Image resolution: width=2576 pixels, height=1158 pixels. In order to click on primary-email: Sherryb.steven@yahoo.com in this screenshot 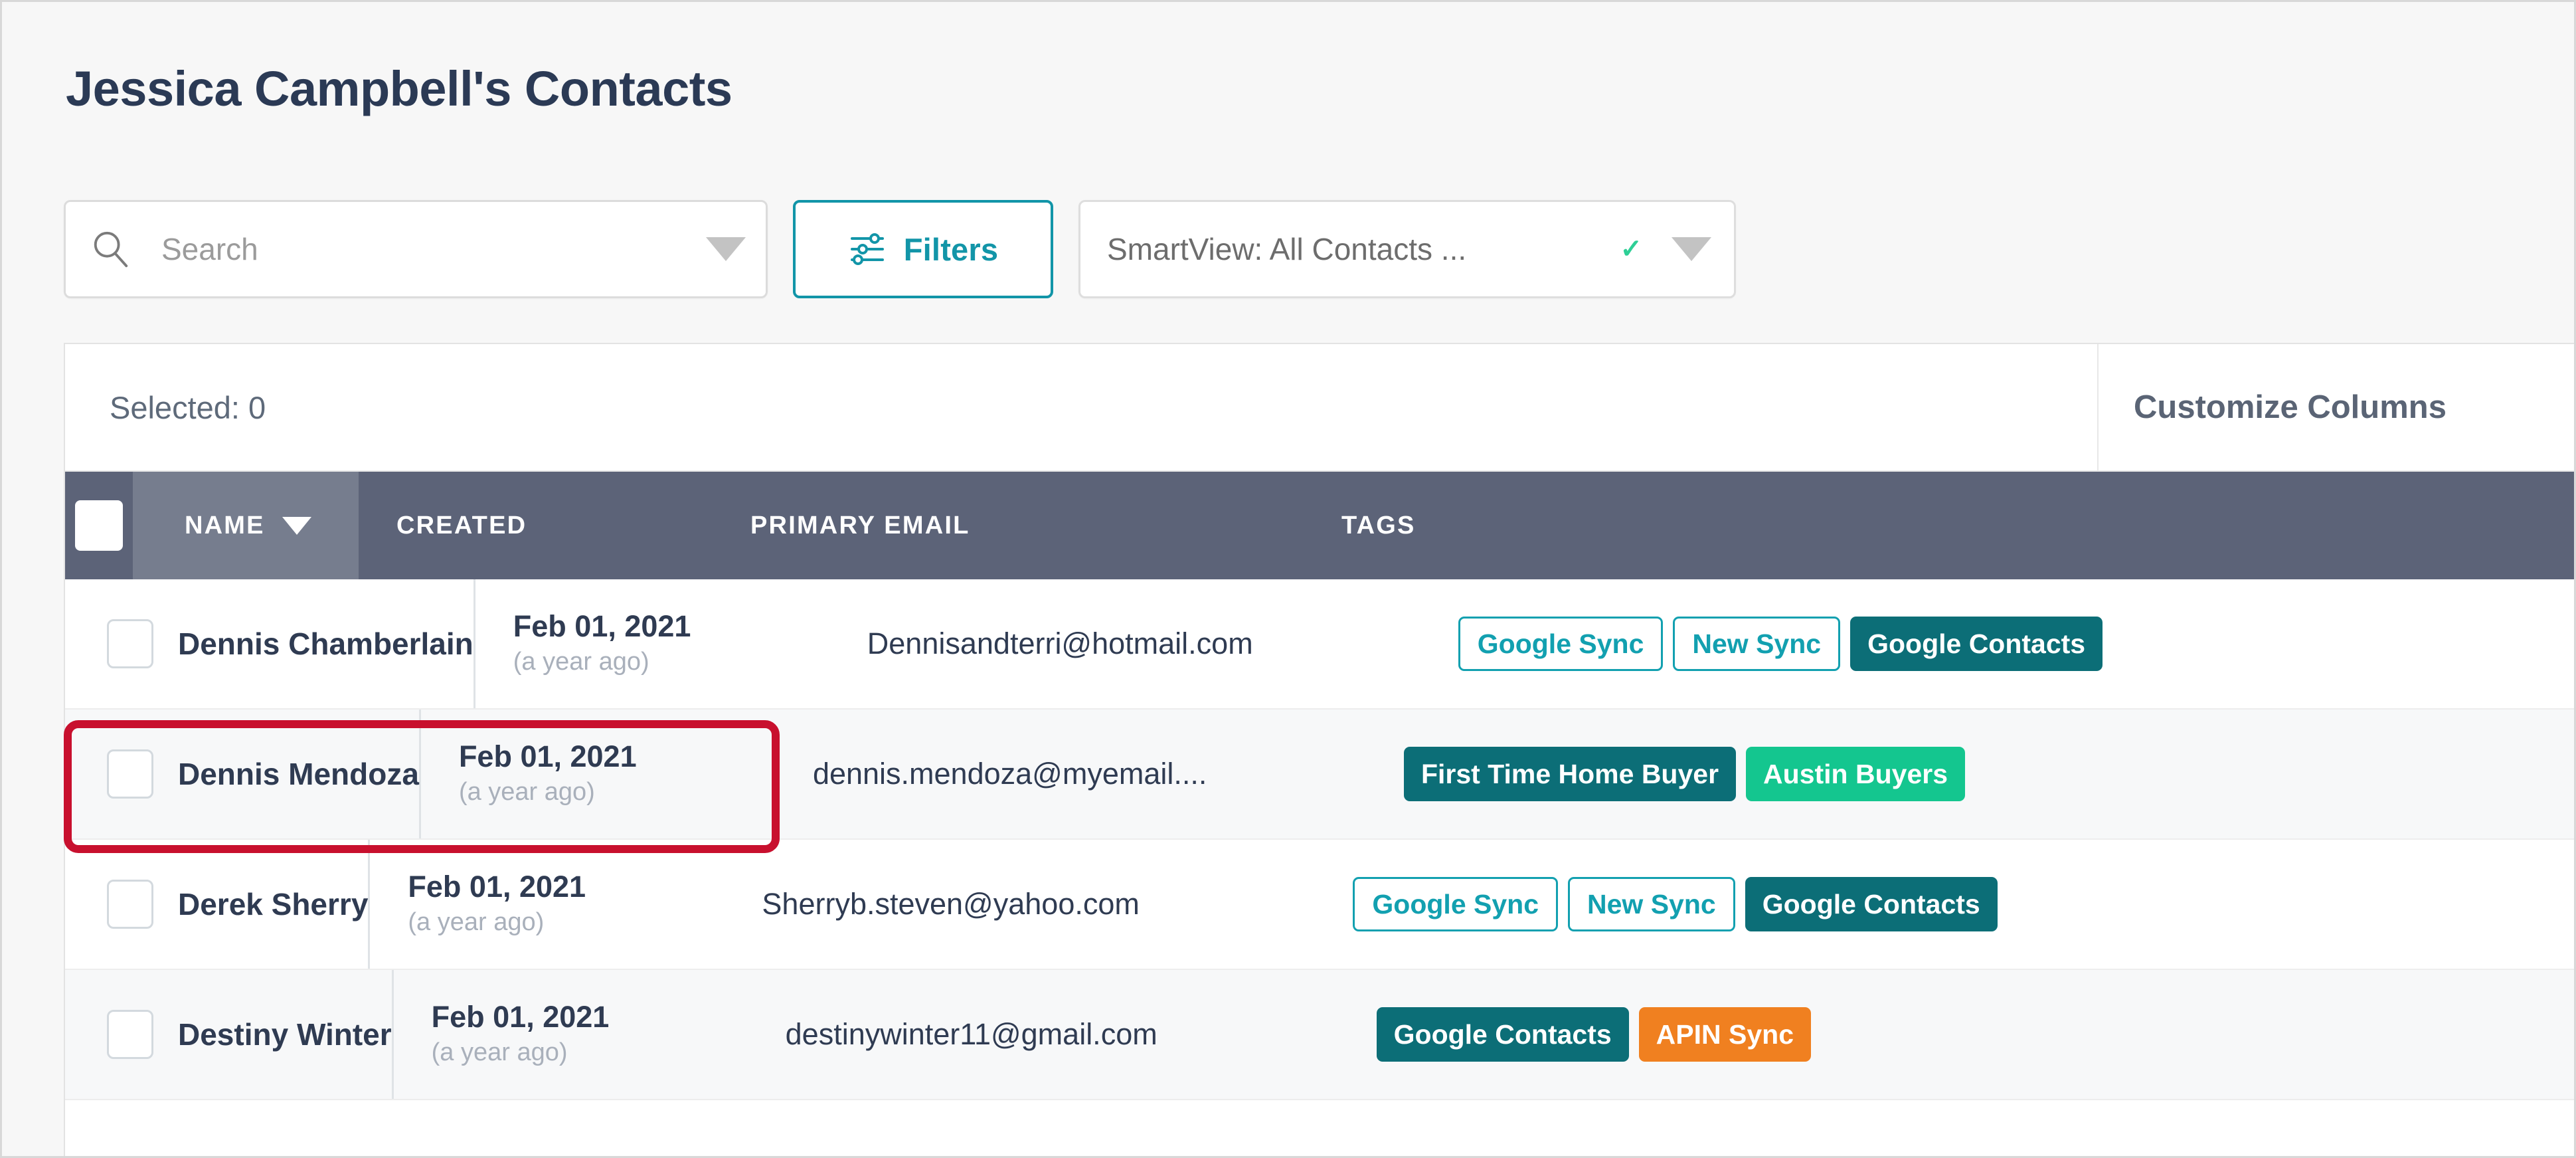, I will do `click(1057, 905)`.